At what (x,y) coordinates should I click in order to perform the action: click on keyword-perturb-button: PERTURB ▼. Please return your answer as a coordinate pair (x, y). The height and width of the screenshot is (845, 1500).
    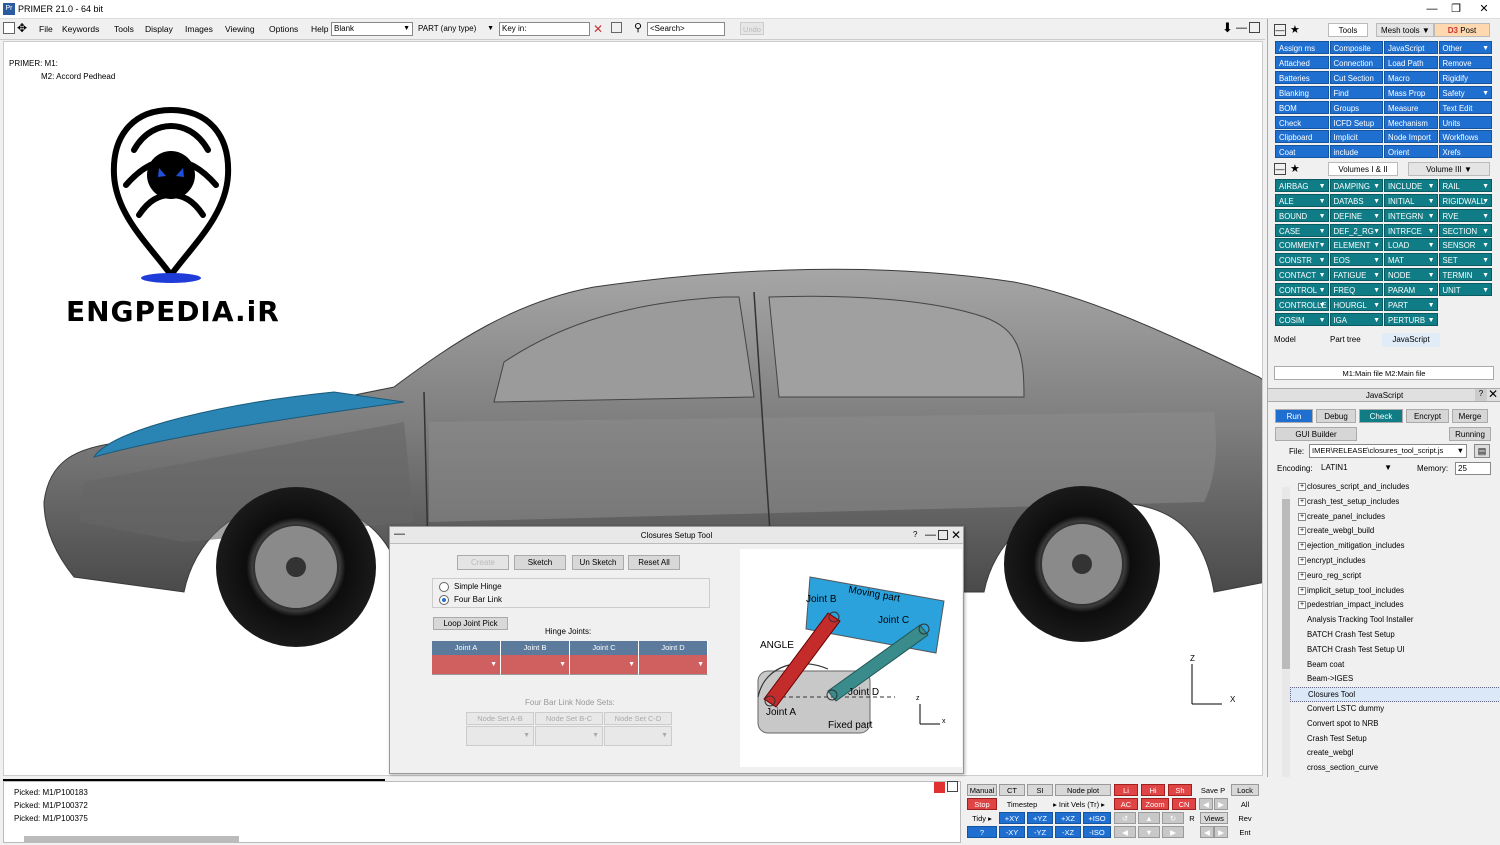
    Looking at the image, I should click on (1411, 319).